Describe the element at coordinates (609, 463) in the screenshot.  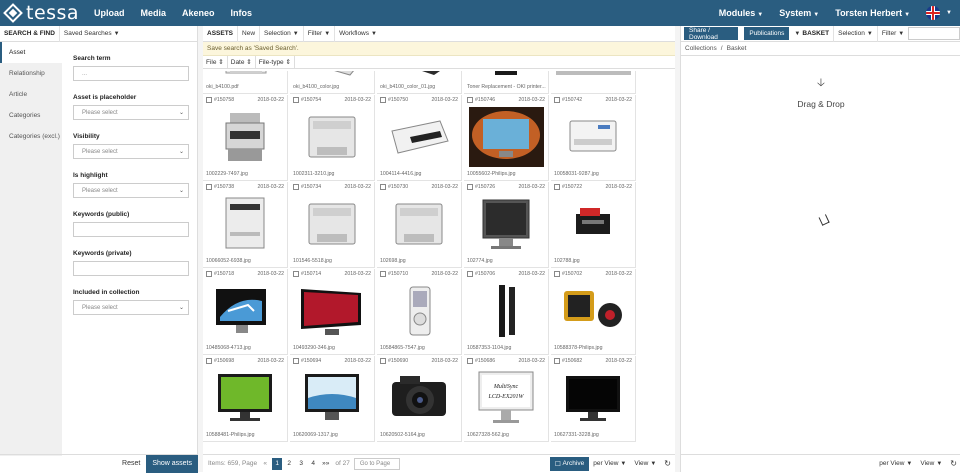
I see `per-view-dropdown: per View ▼` at that location.